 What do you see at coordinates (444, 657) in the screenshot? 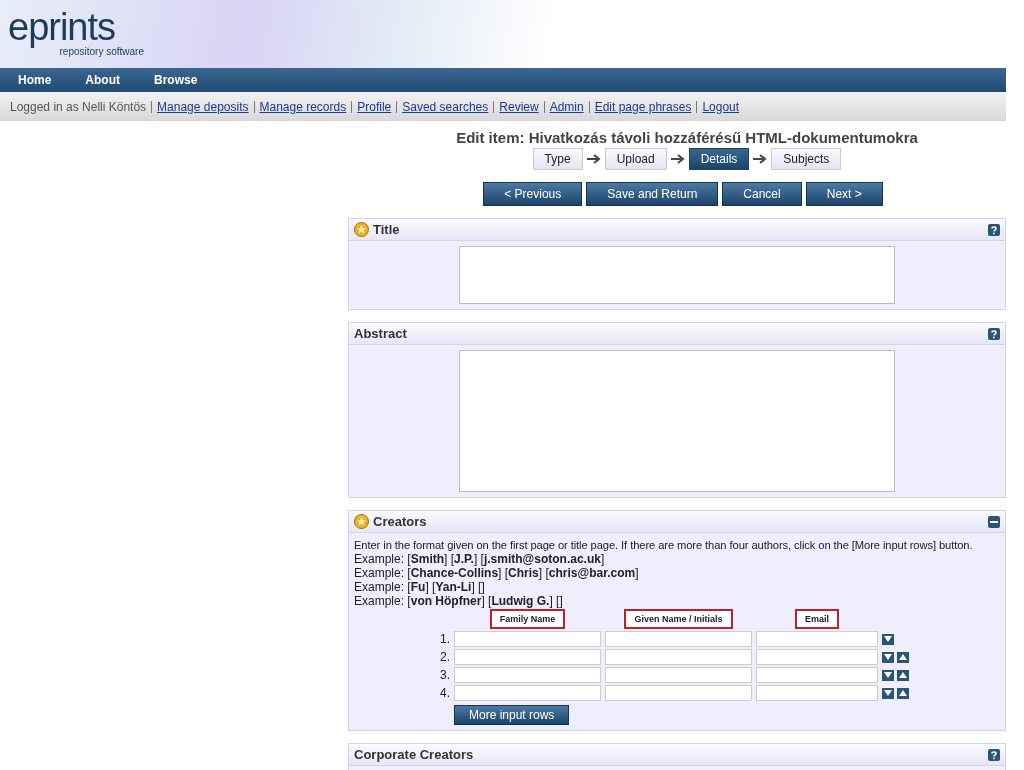
I see `row-number: 2.` at bounding box center [444, 657].